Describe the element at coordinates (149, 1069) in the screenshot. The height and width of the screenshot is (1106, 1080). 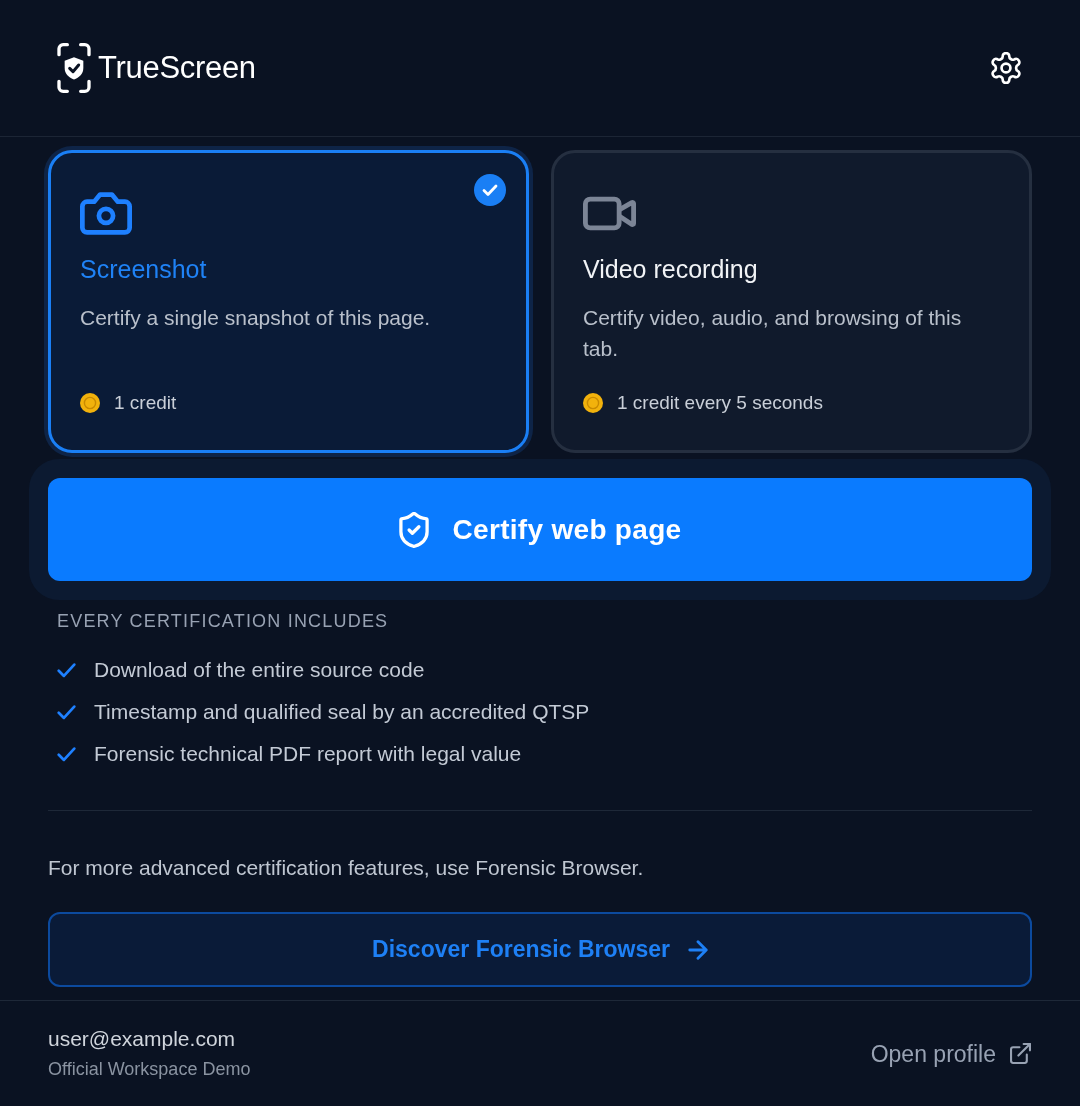
I see `workspace-name: Official Workspace Demo` at that location.